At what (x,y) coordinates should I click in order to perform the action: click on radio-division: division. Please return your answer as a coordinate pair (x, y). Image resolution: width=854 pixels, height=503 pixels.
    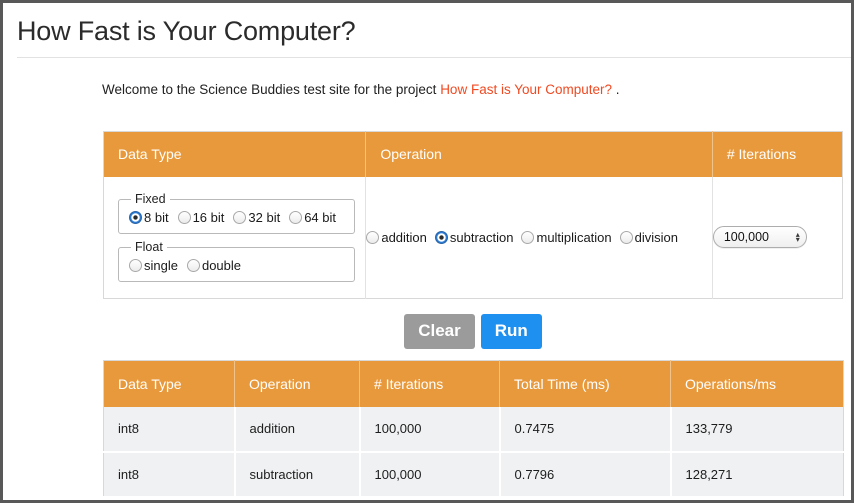
    Looking at the image, I should click on (648, 237).